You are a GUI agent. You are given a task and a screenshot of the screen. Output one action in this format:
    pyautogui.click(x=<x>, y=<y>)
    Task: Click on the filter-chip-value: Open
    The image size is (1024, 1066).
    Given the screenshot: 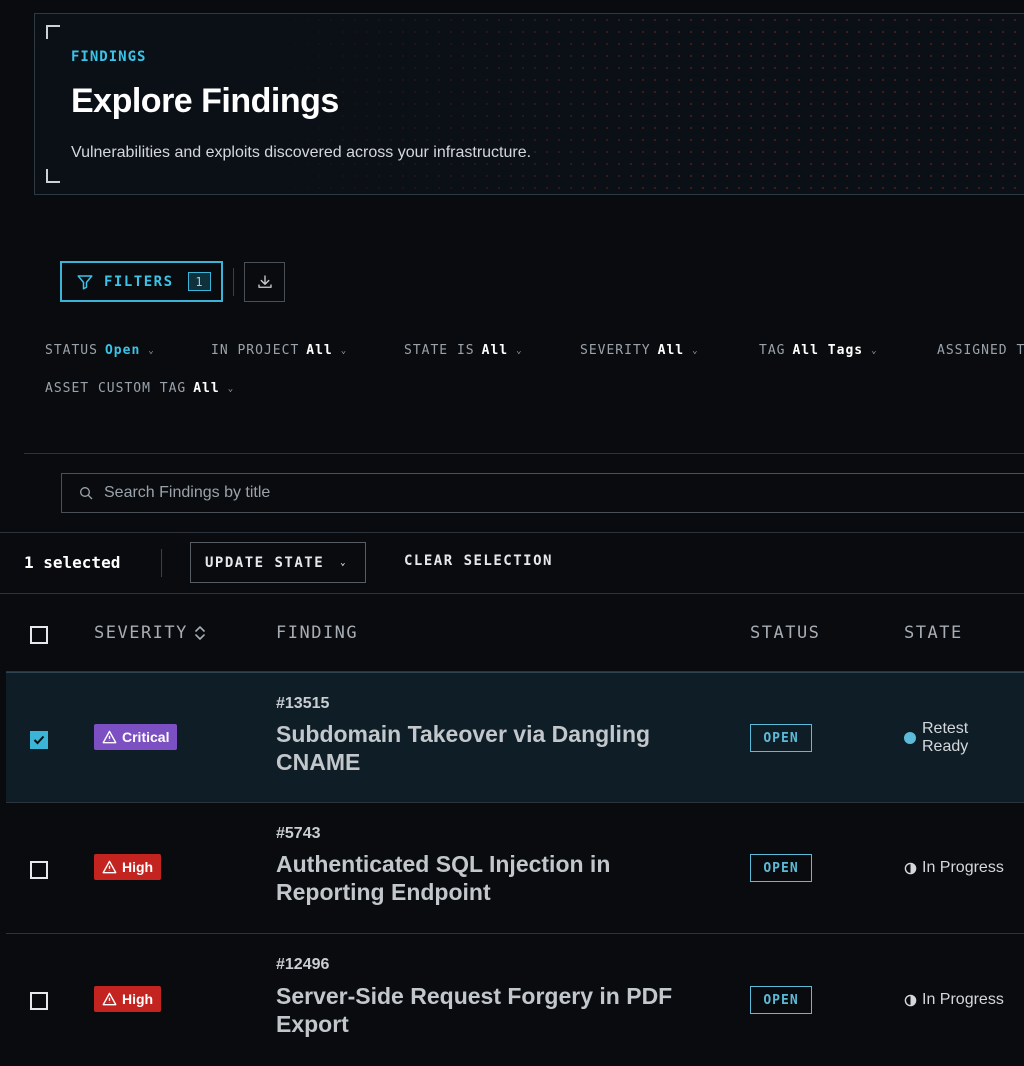 What is the action you would take?
    pyautogui.click(x=122, y=350)
    